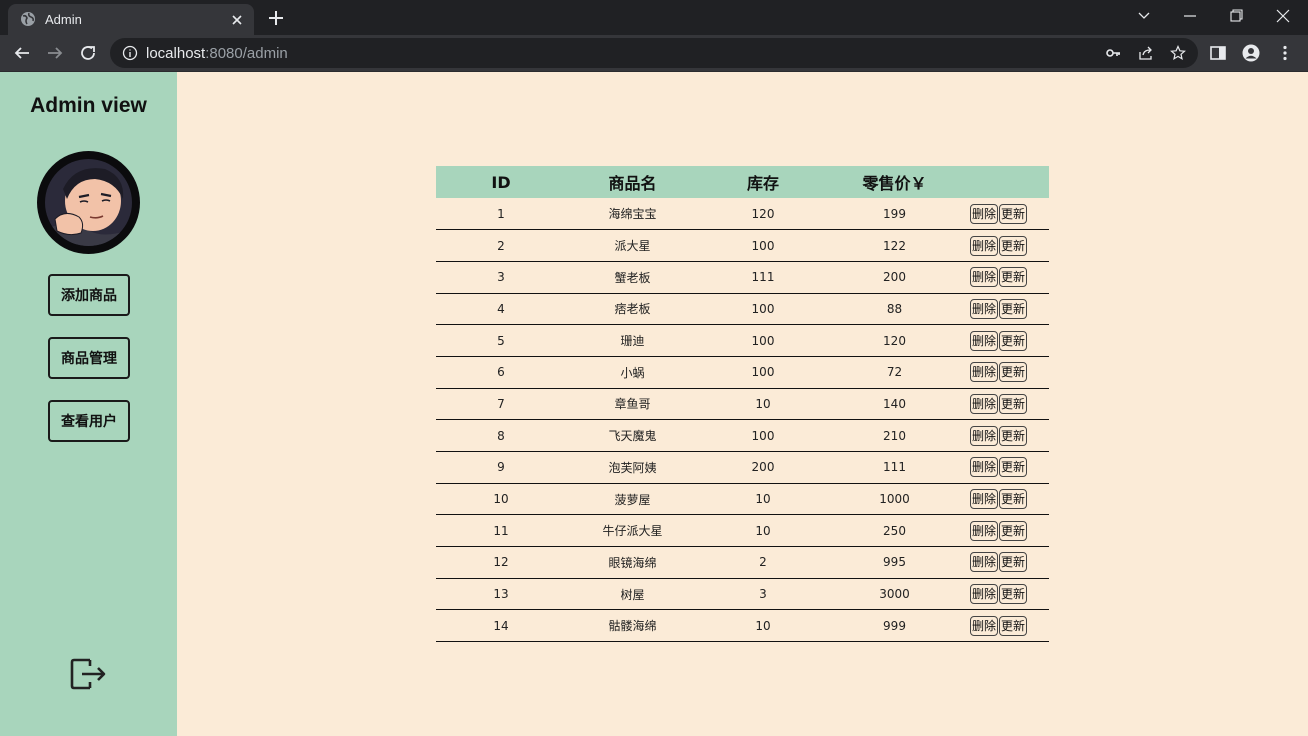 This screenshot has width=1308, height=736. I want to click on cell-id: 7, so click(501, 403).